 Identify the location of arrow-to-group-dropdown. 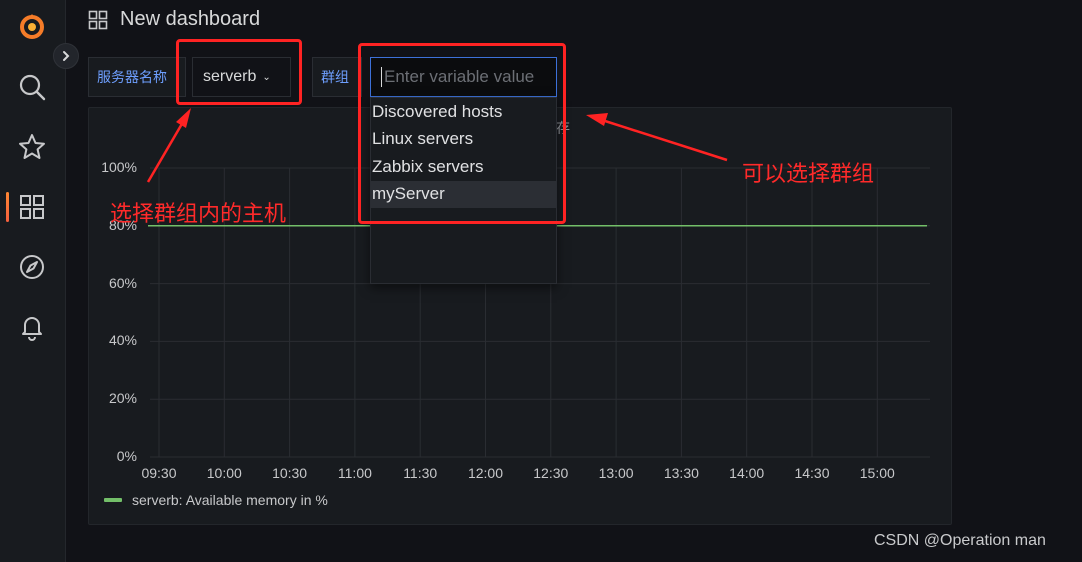
(657, 137).